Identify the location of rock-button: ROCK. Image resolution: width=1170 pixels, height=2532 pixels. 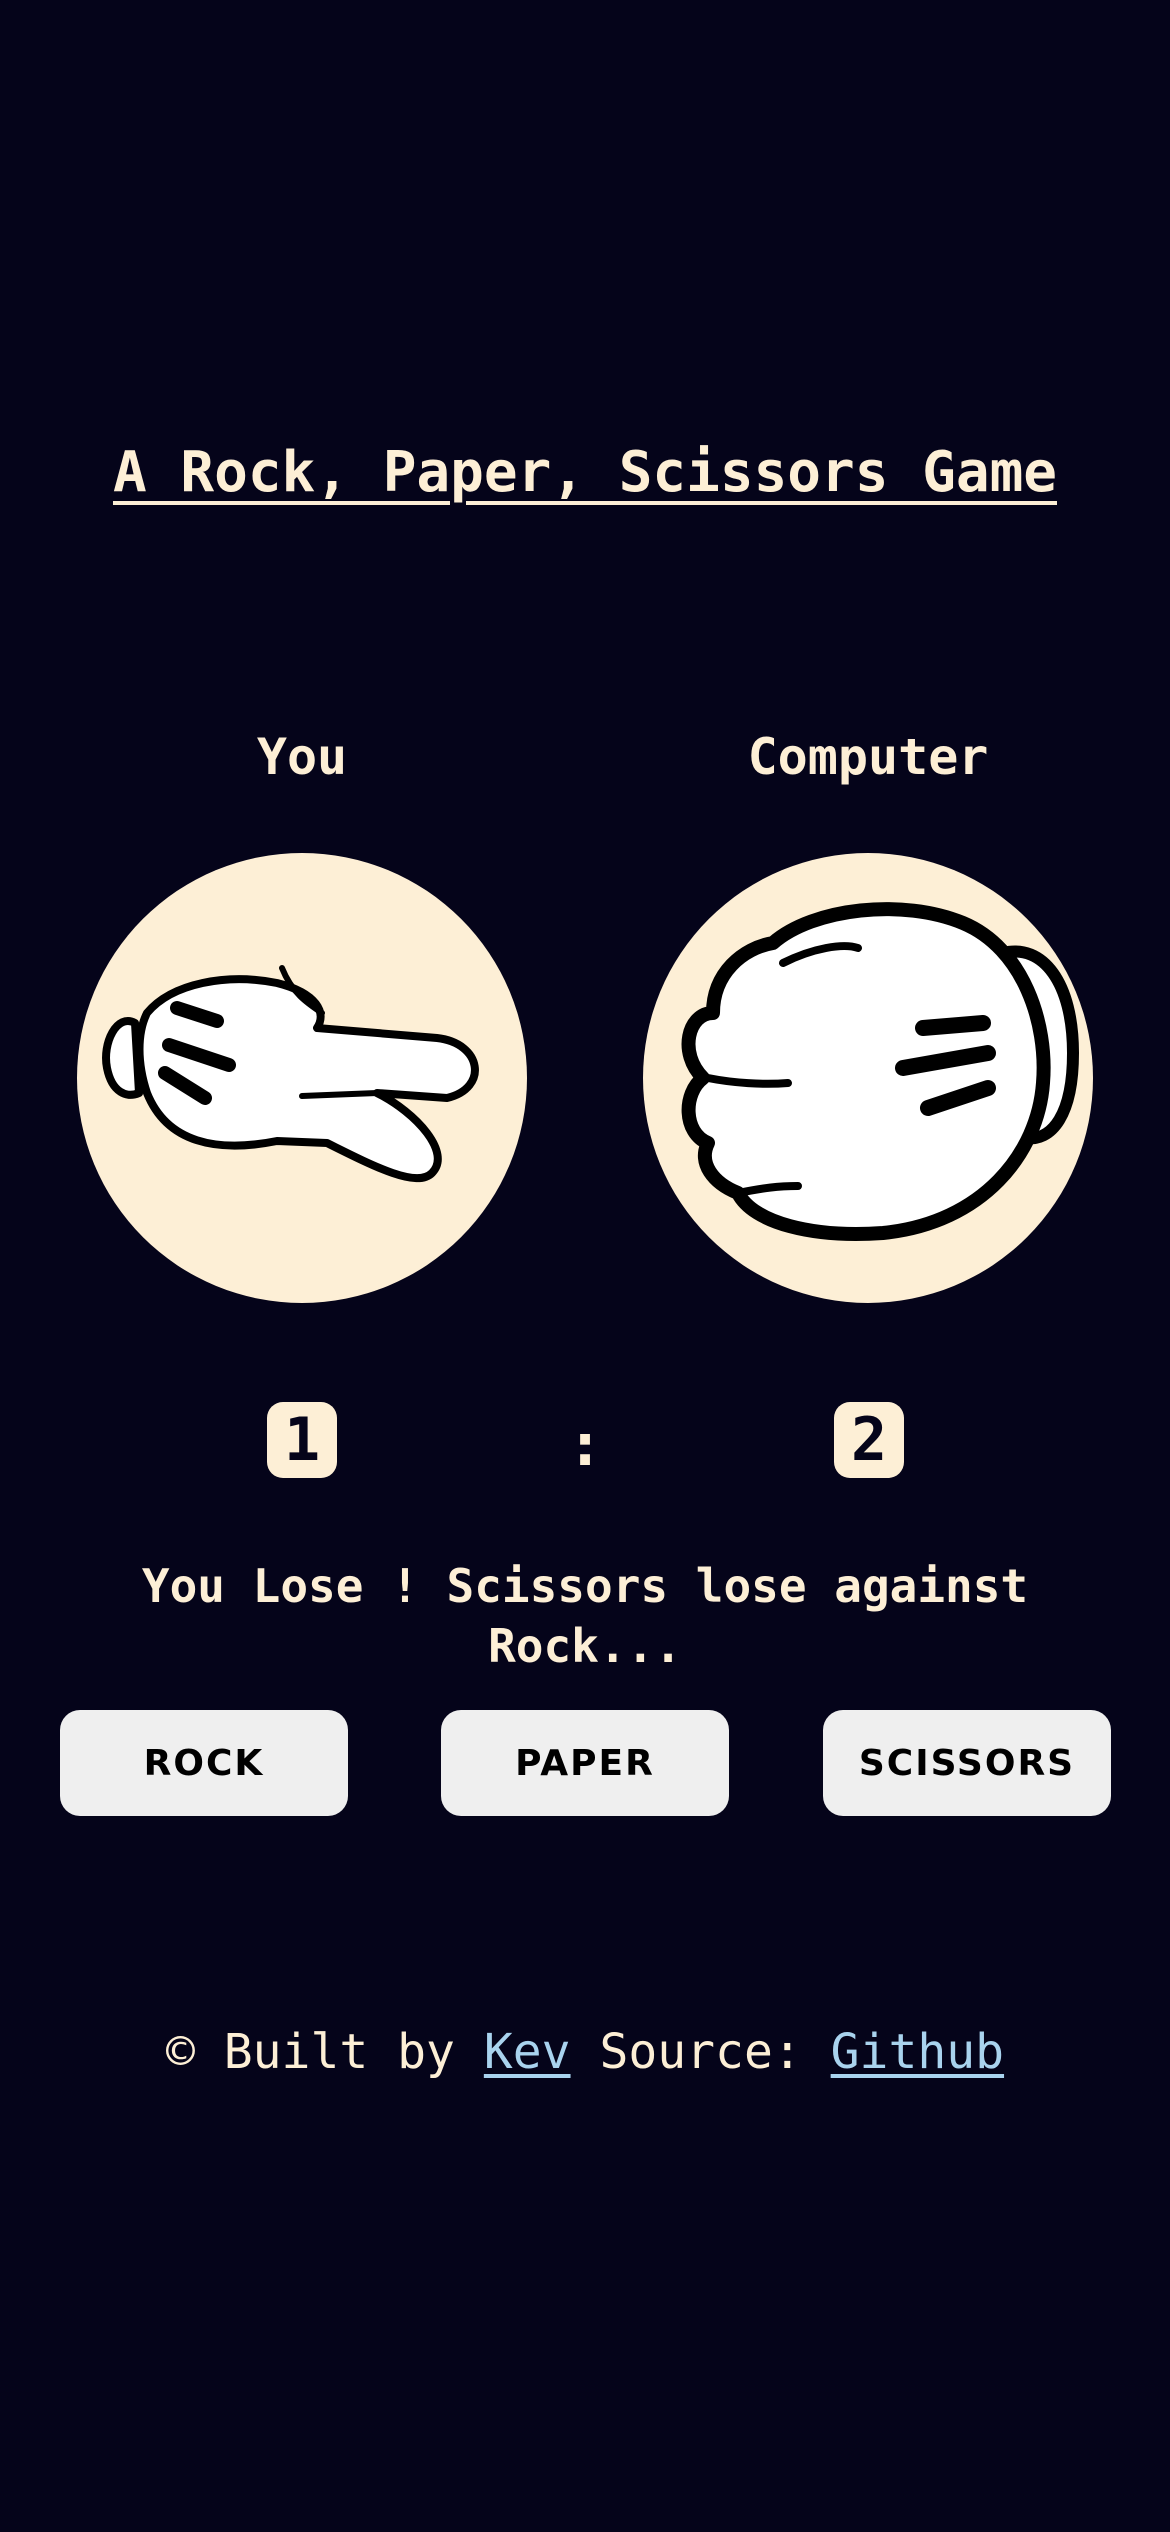
(204, 1763).